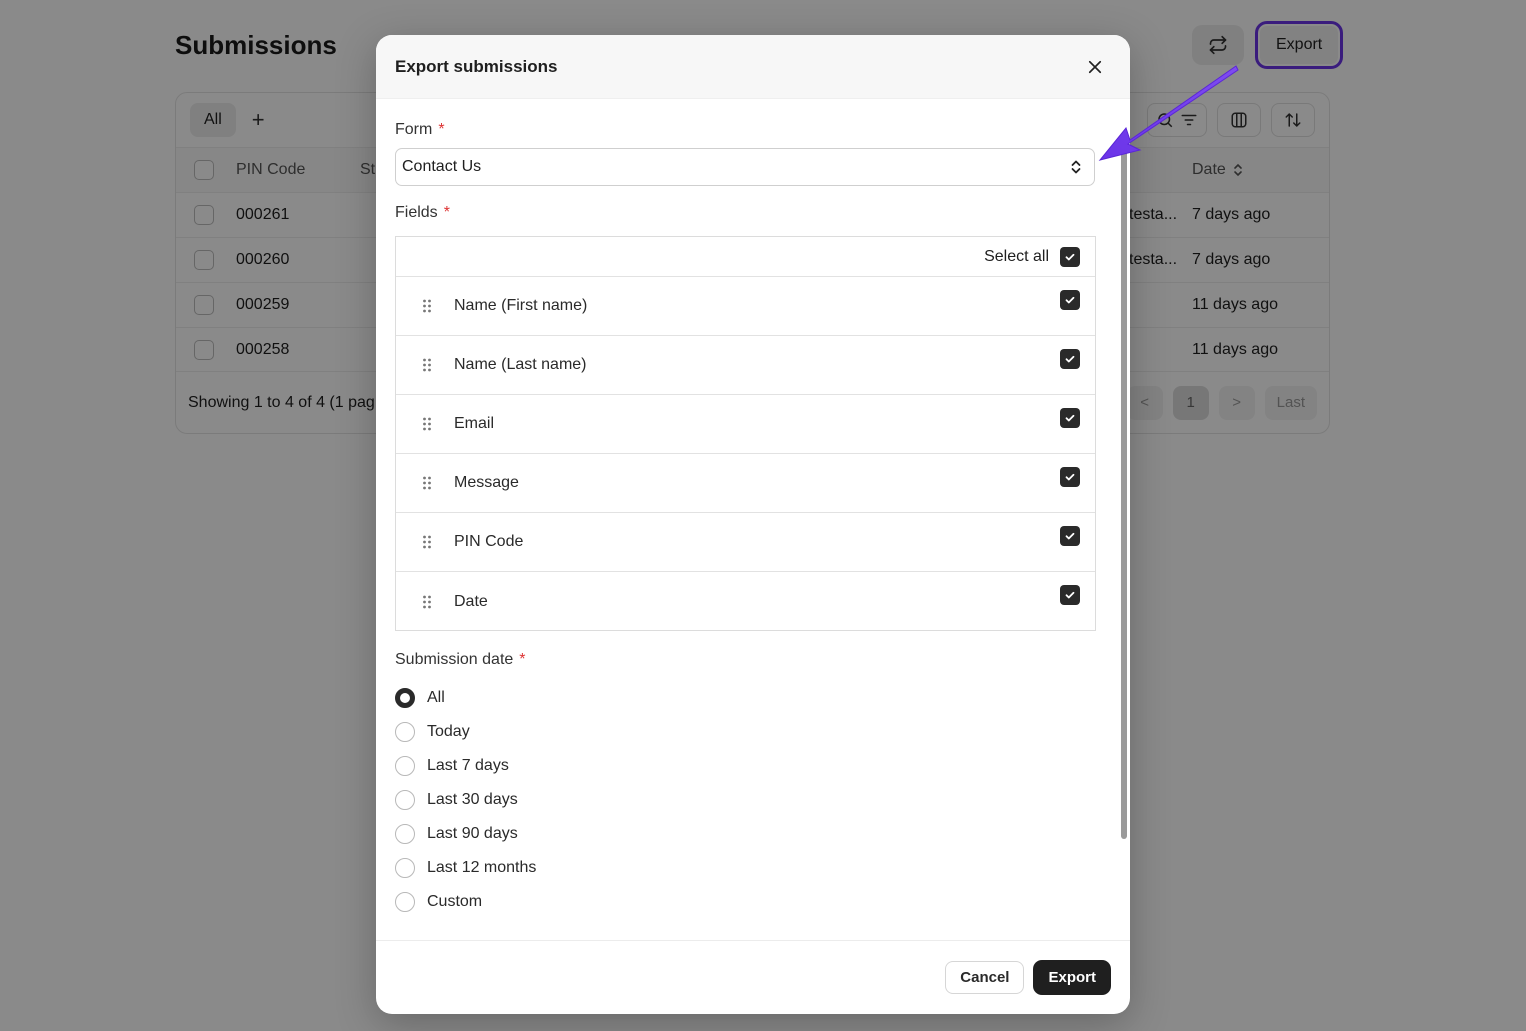 The height and width of the screenshot is (1031, 1526). Describe the element at coordinates (753, 977) in the screenshot. I see `dialog-footer: Cancel Export` at that location.